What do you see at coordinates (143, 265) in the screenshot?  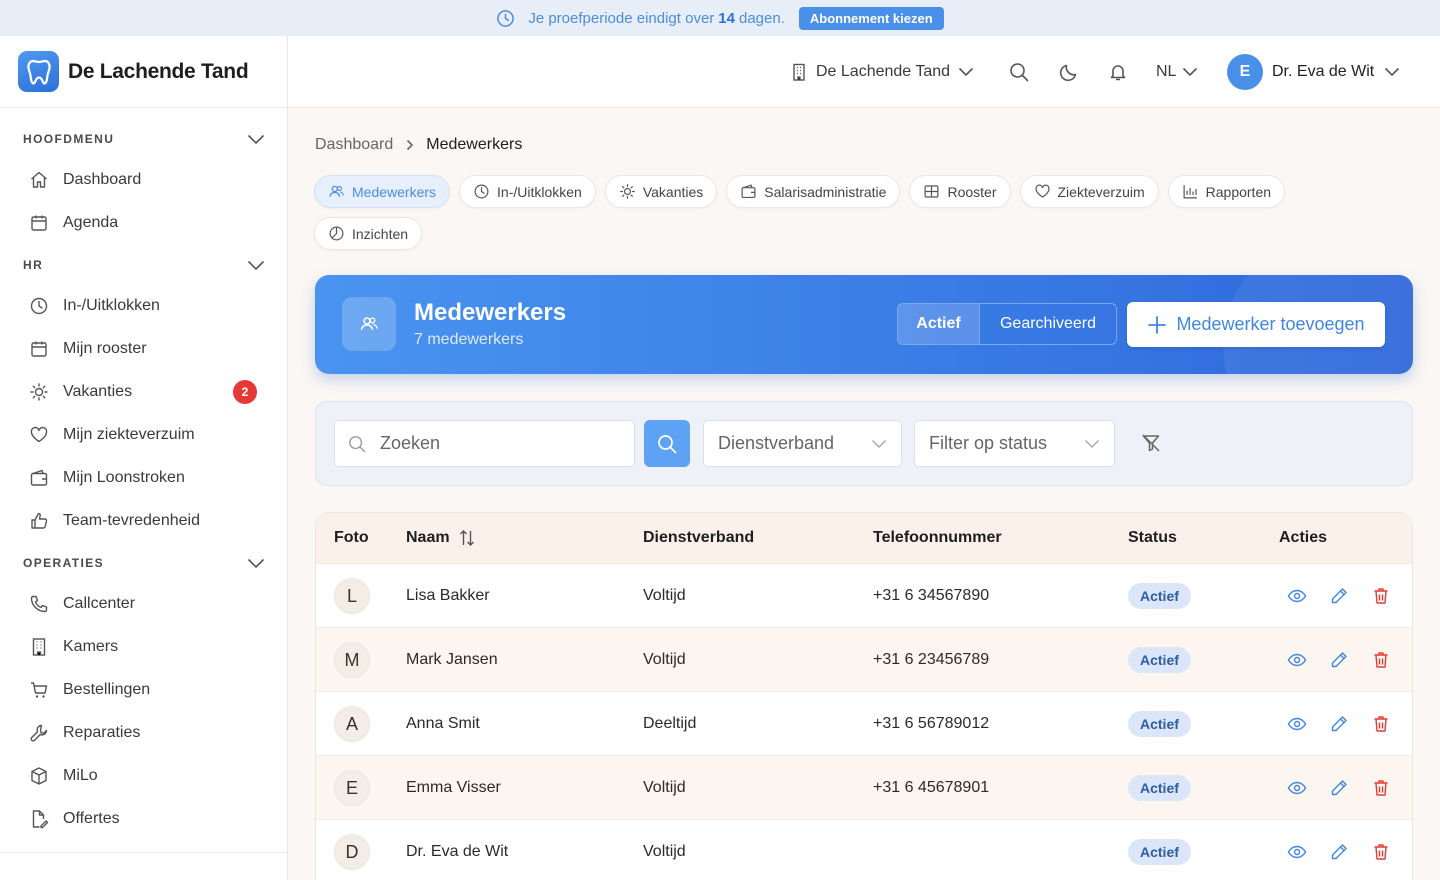 I see `nav-section-hr: HR` at bounding box center [143, 265].